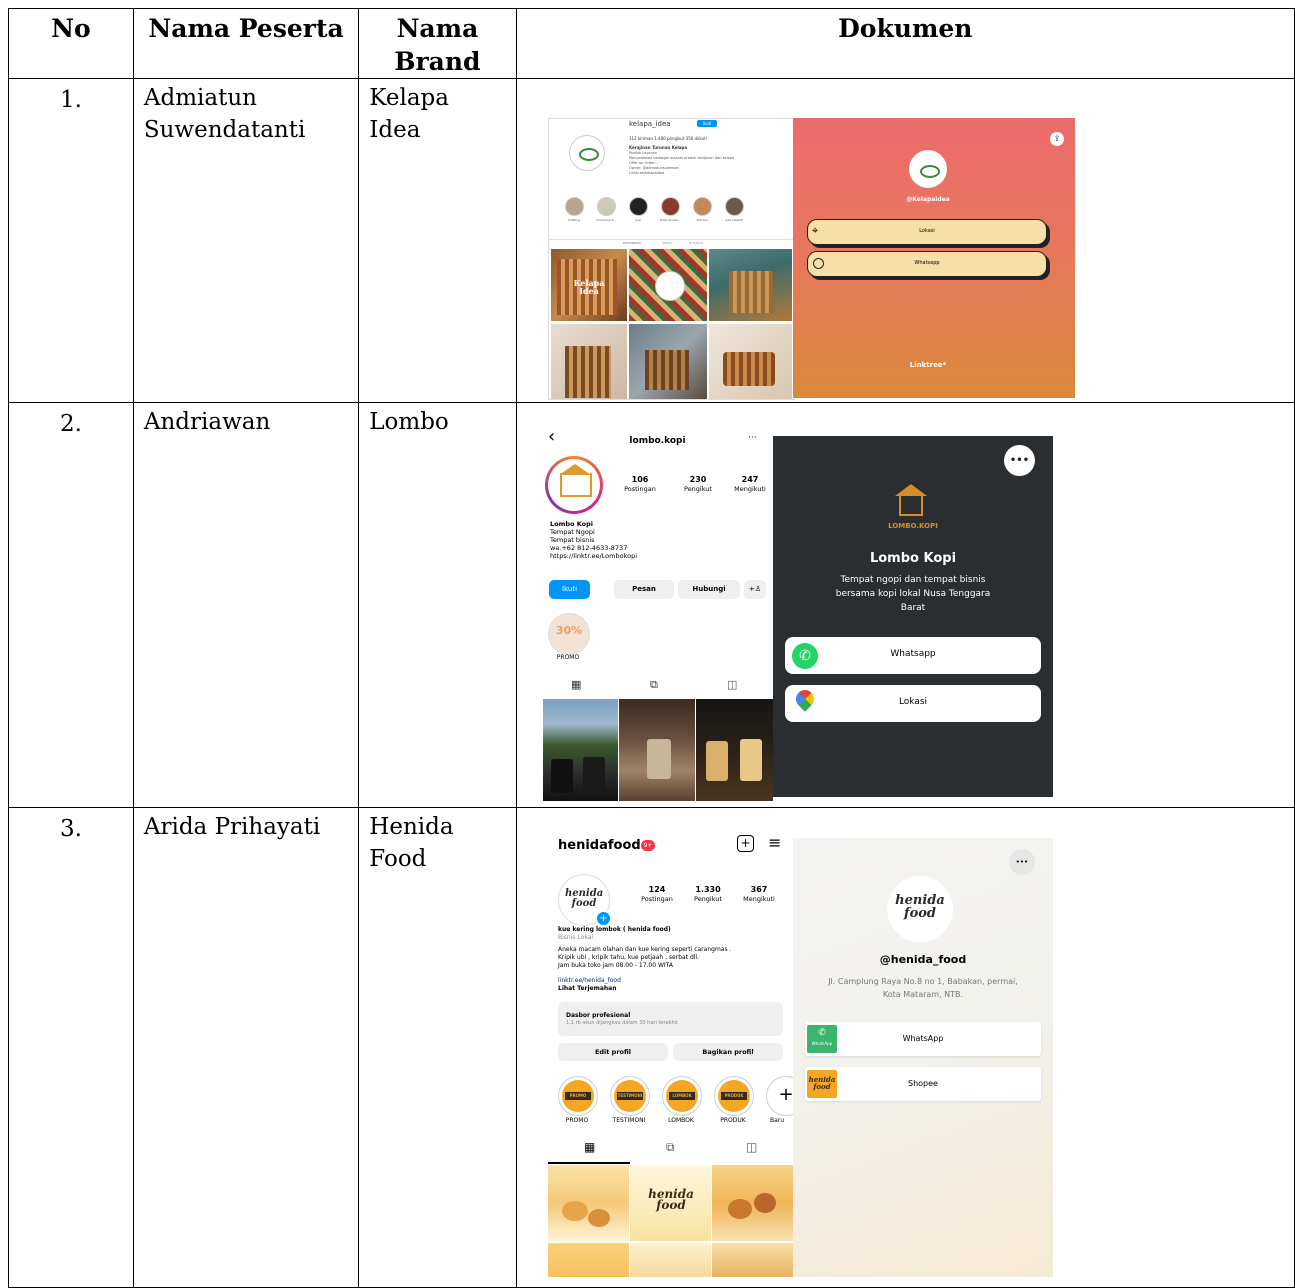 The image size is (1295, 1288). Describe the element at coordinates (774, 842) in the screenshot. I see `menu-icon: ≡` at that location.